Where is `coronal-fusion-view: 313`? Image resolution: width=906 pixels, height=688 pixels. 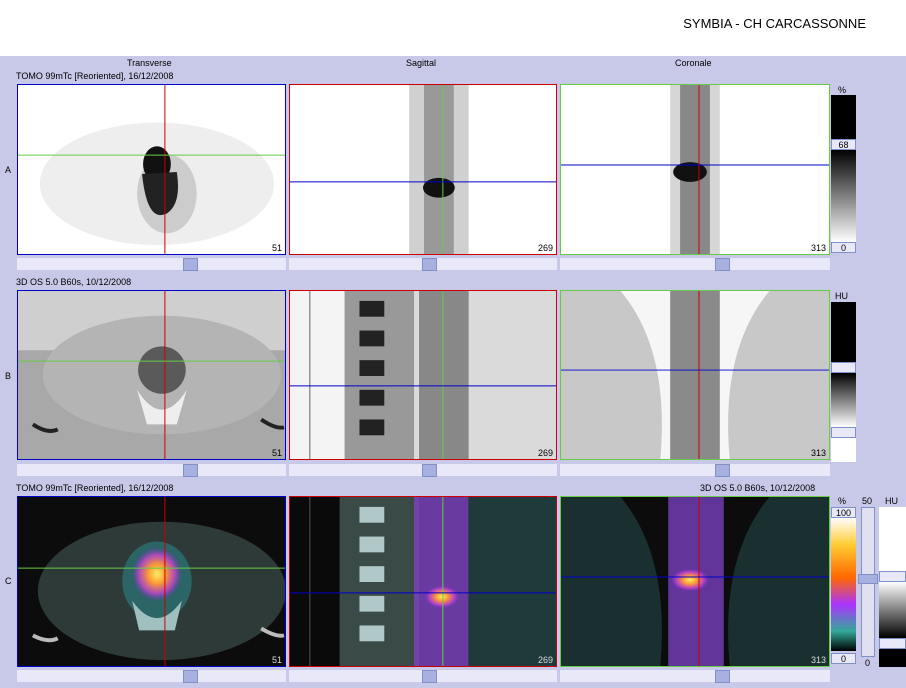 coronal-fusion-view: 313 is located at coordinates (695, 581).